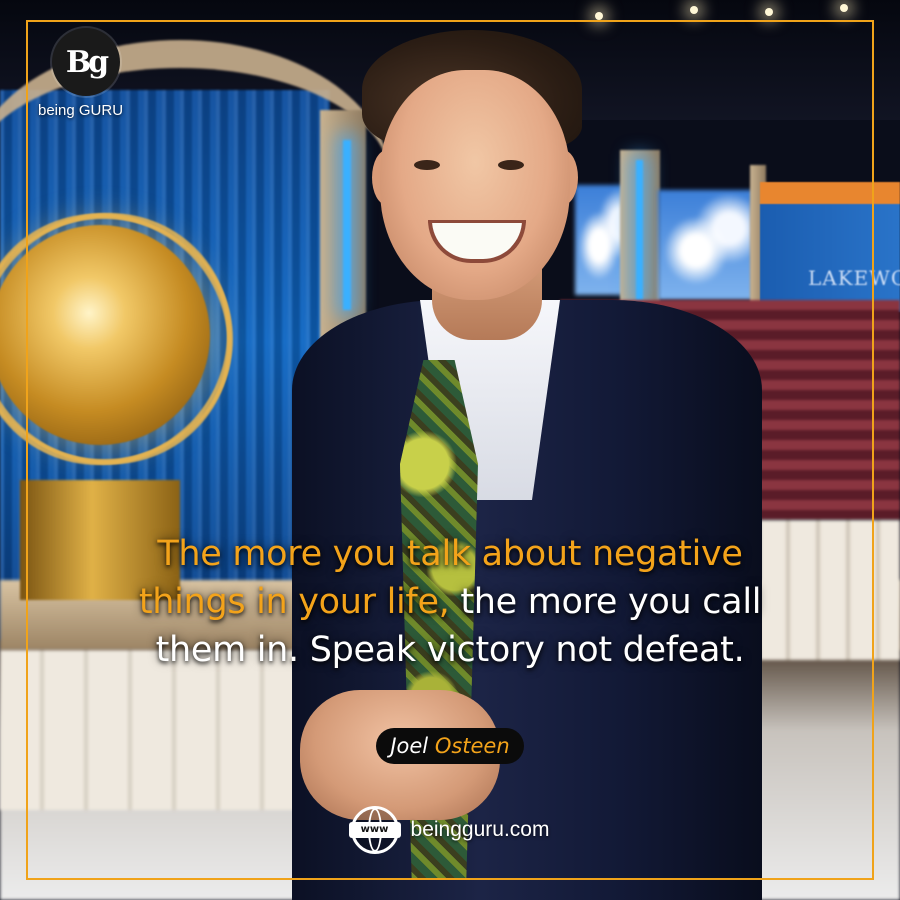 This screenshot has height=900, width=900. I want to click on being-guru-logo: Bg, so click(86, 62).